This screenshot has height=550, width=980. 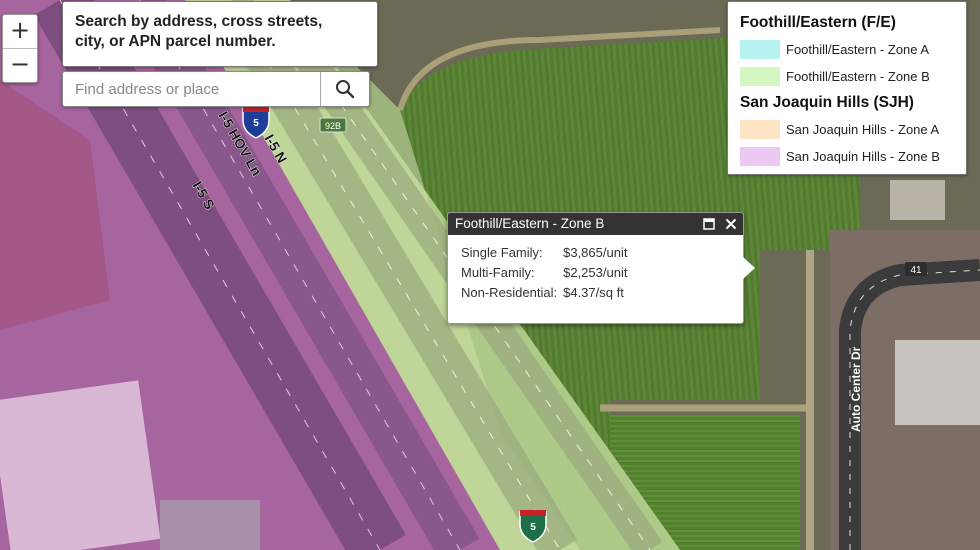 I want to click on search-icon, so click(x=345, y=89).